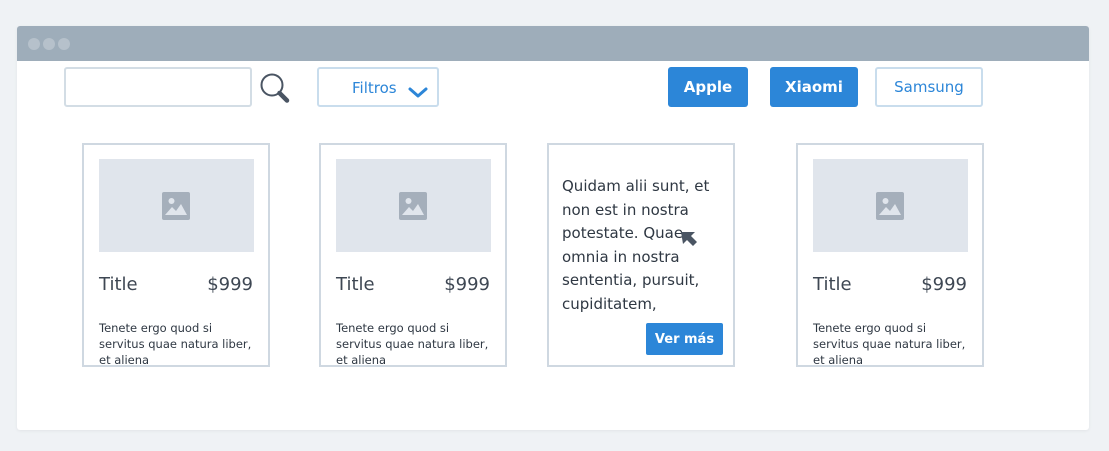  Describe the element at coordinates (684, 339) in the screenshot. I see `see-more-button: Ver más` at that location.